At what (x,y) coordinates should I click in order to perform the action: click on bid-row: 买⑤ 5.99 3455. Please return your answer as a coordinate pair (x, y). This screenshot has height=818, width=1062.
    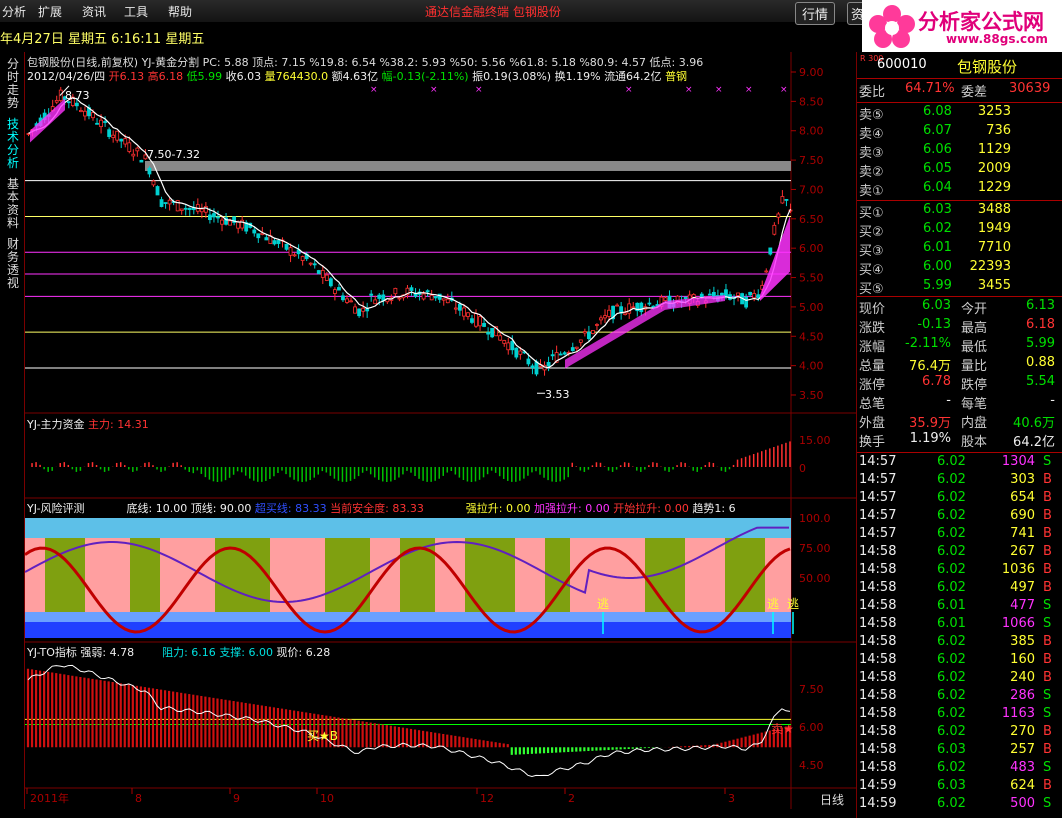
    Looking at the image, I should click on (959, 287).